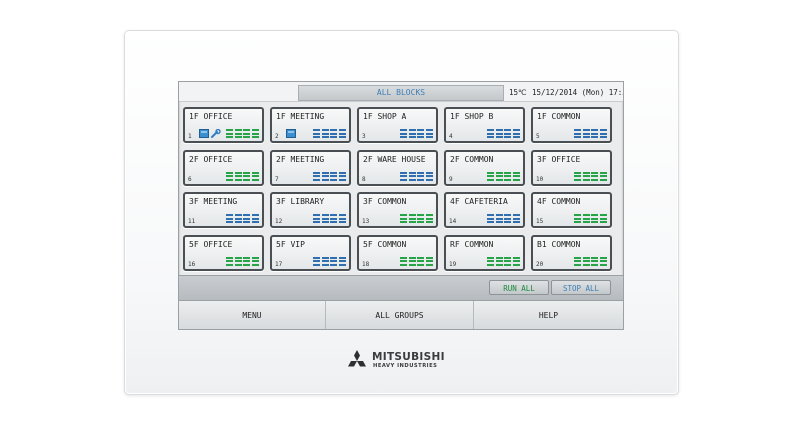 This screenshot has width=800, height=423. I want to click on run-all-button: RUN ALL, so click(519, 287).